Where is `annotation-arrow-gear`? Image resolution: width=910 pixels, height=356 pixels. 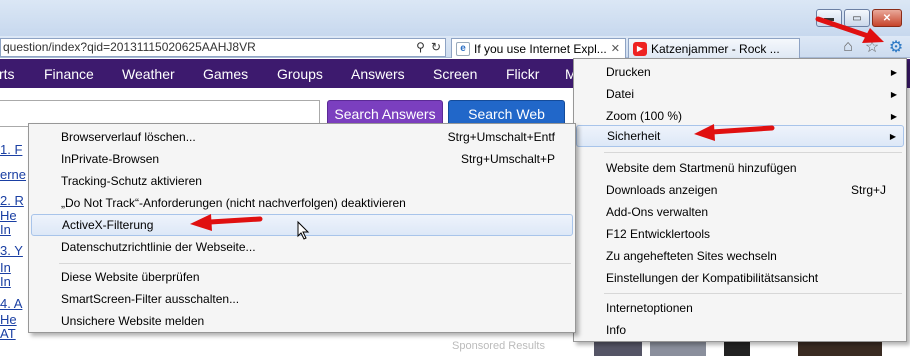 annotation-arrow-gear is located at coordinates (849, 29).